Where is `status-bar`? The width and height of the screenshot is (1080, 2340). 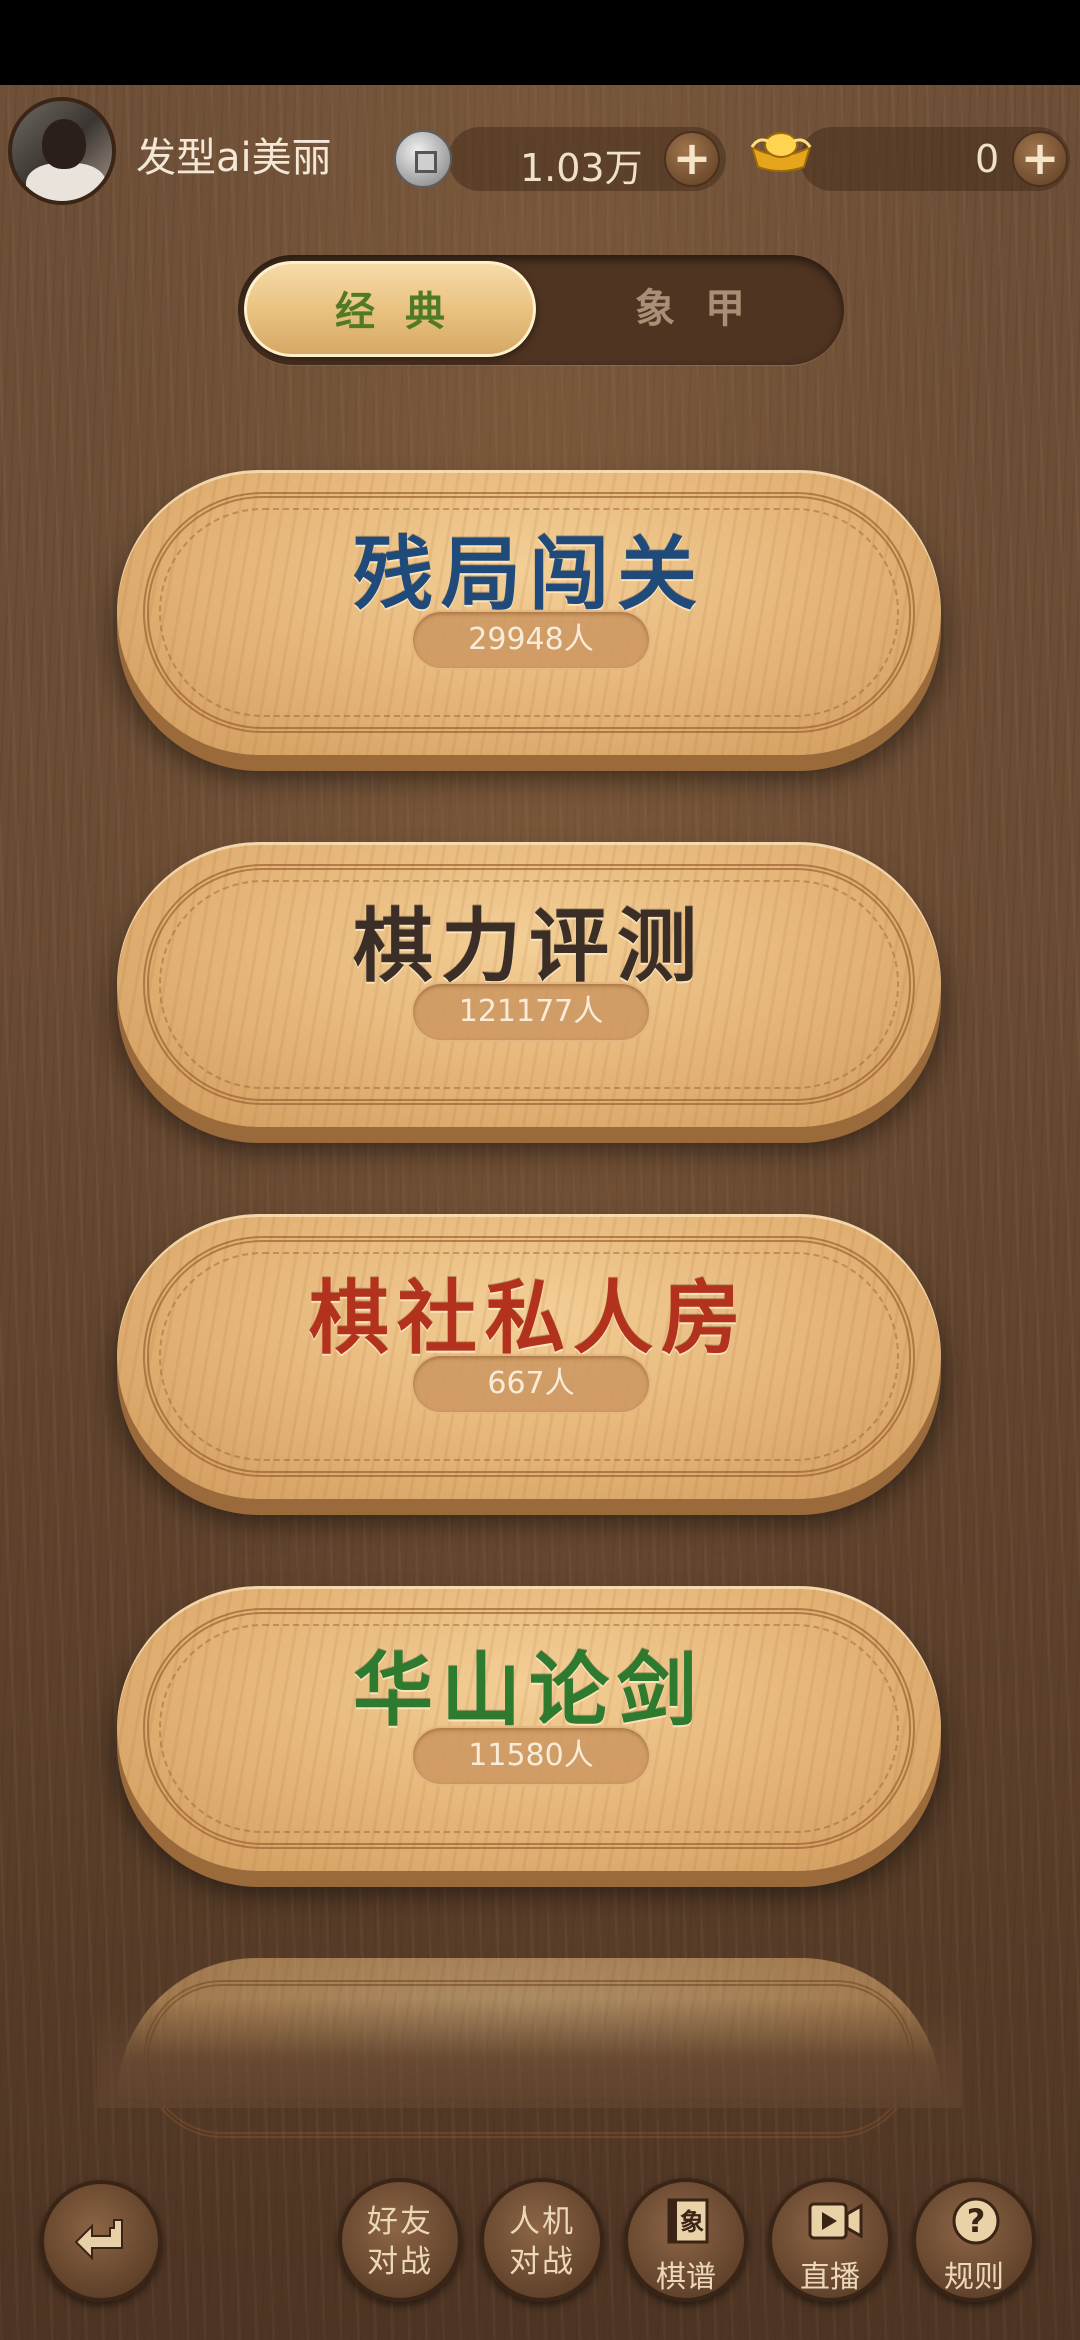
status-bar is located at coordinates (540, 42).